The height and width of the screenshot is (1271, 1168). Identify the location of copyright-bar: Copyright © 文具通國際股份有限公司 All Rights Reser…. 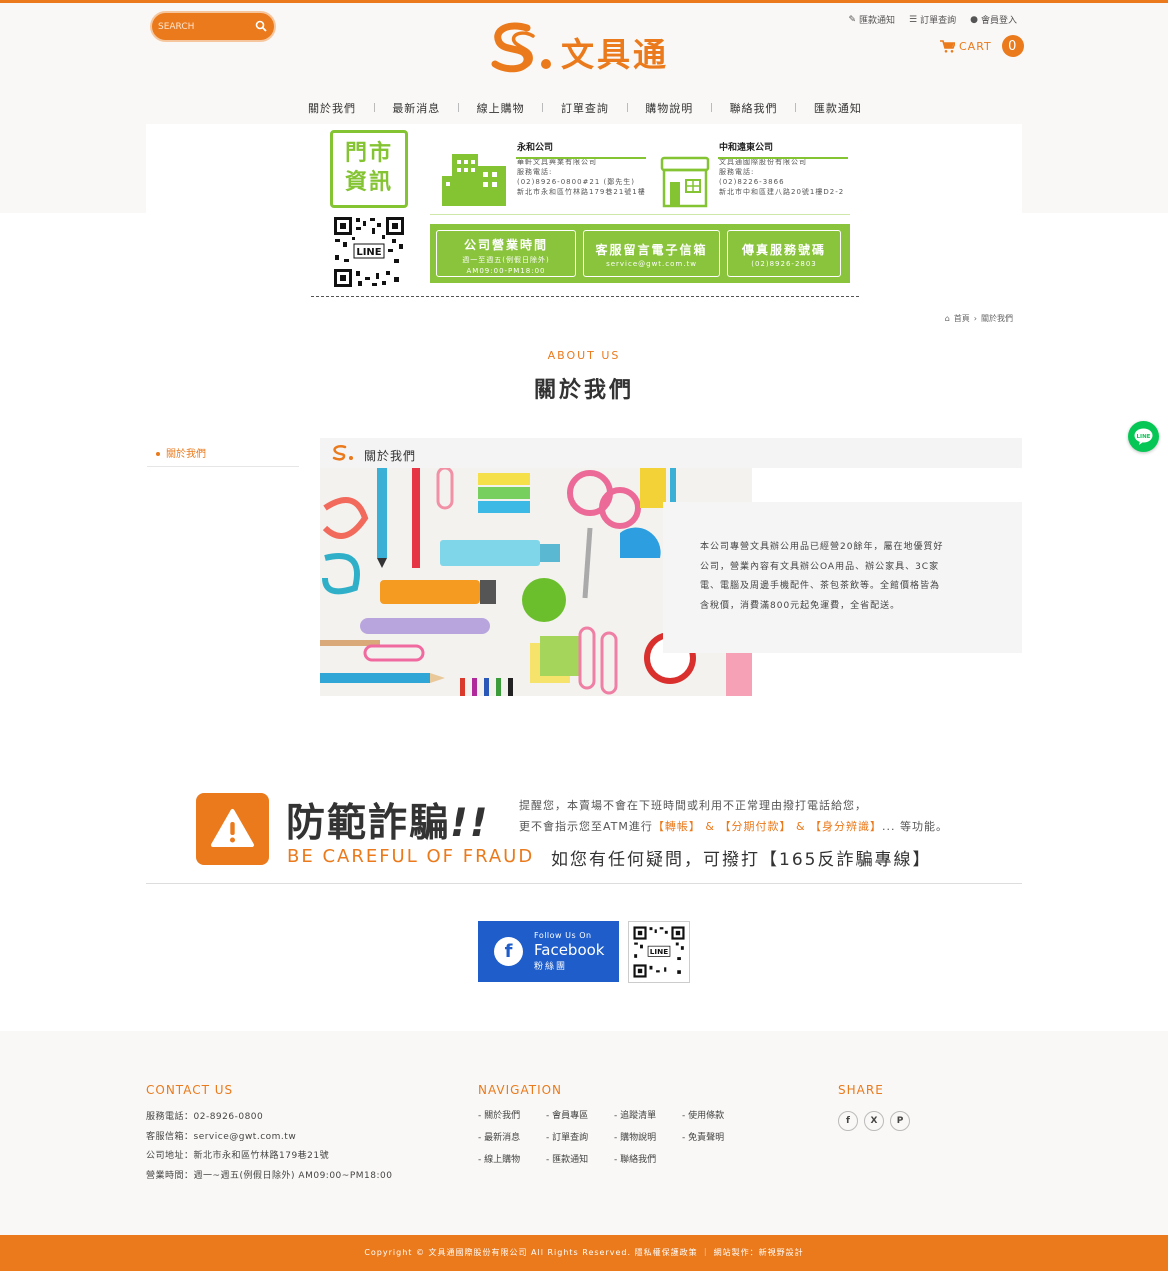
(584, 1253).